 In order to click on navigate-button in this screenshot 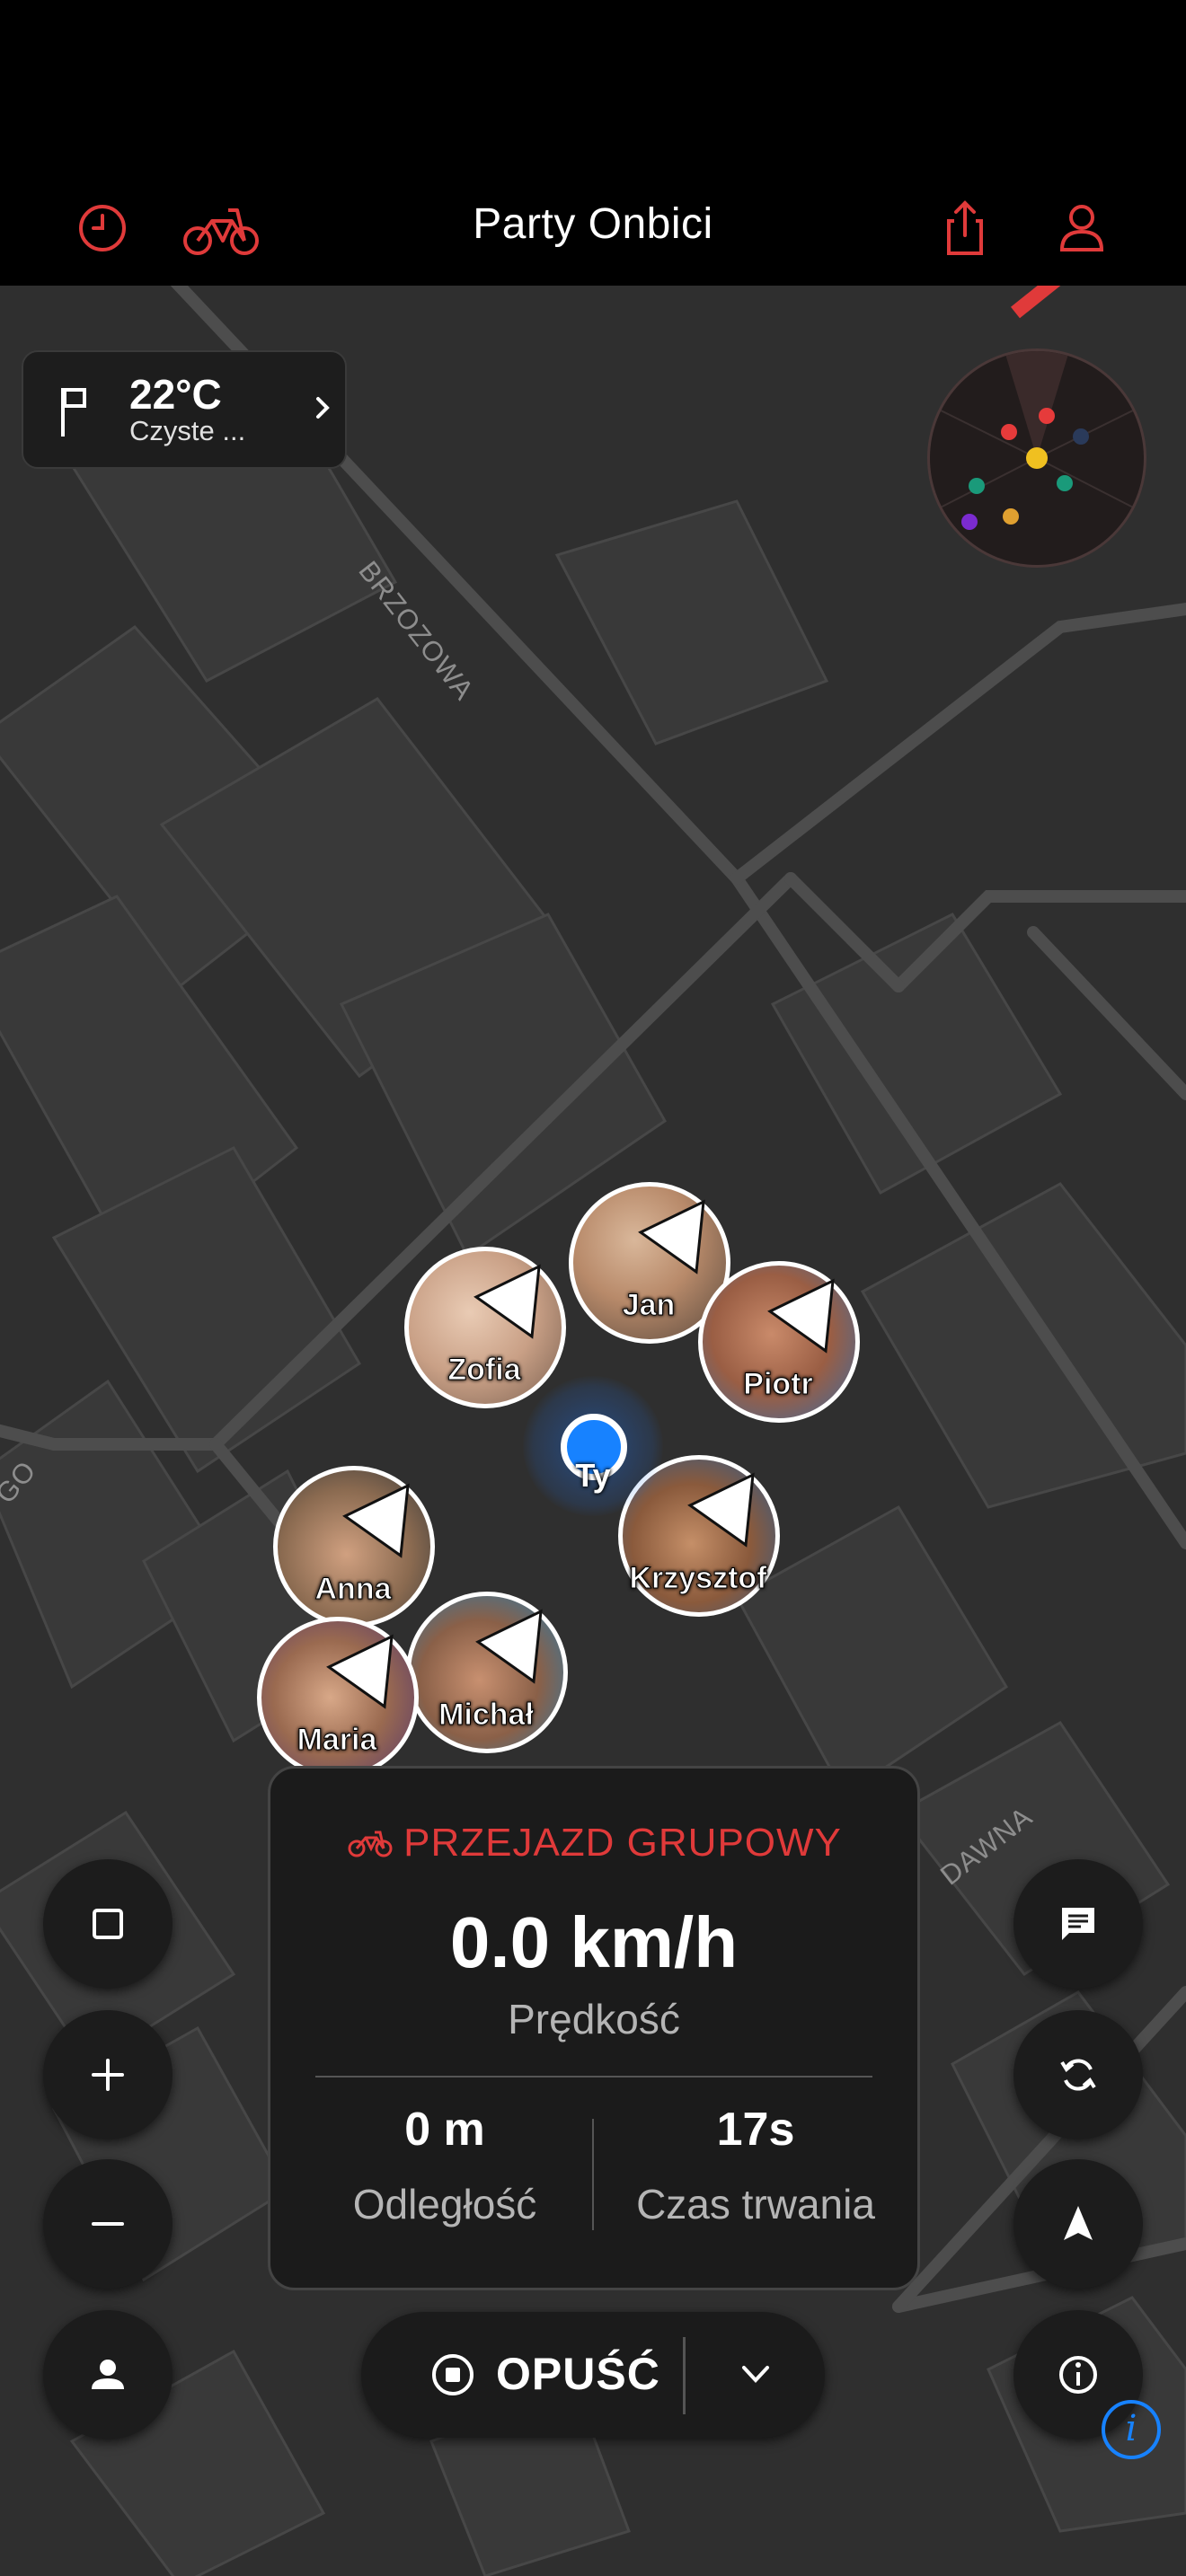, I will do `click(1078, 2224)`.